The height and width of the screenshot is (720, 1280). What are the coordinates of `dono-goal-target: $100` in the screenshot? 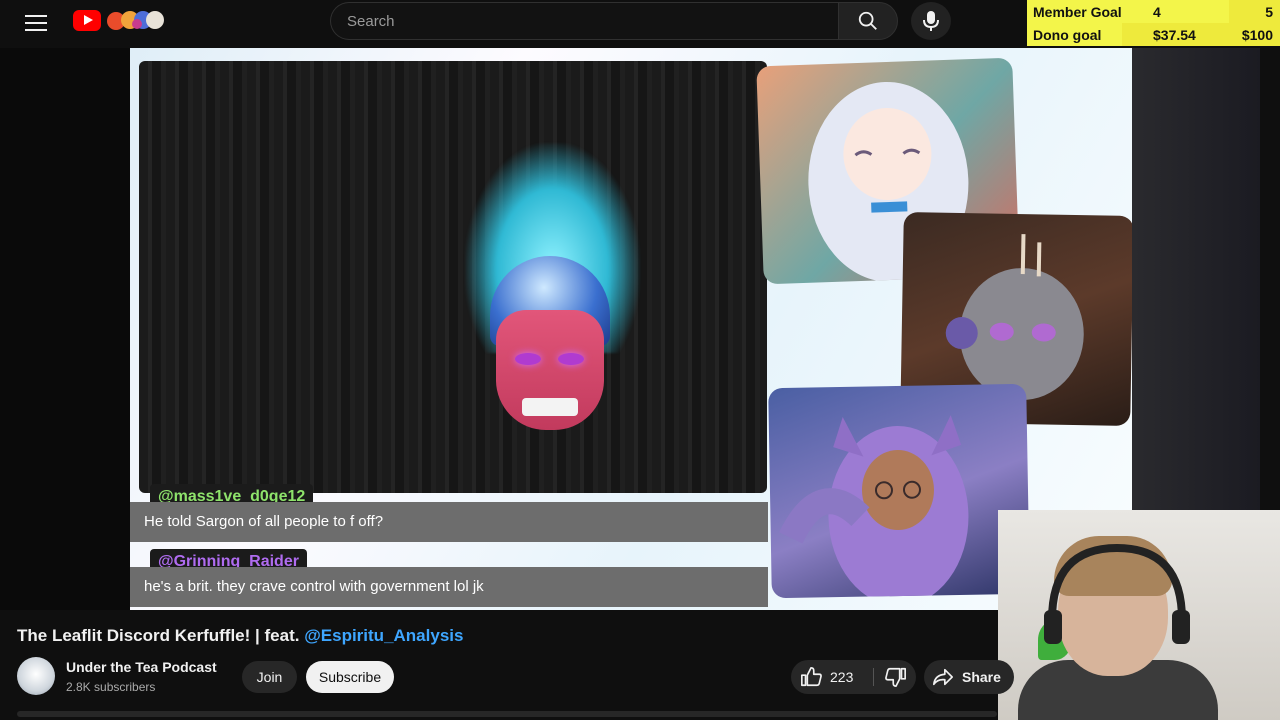 It's located at (1257, 35).